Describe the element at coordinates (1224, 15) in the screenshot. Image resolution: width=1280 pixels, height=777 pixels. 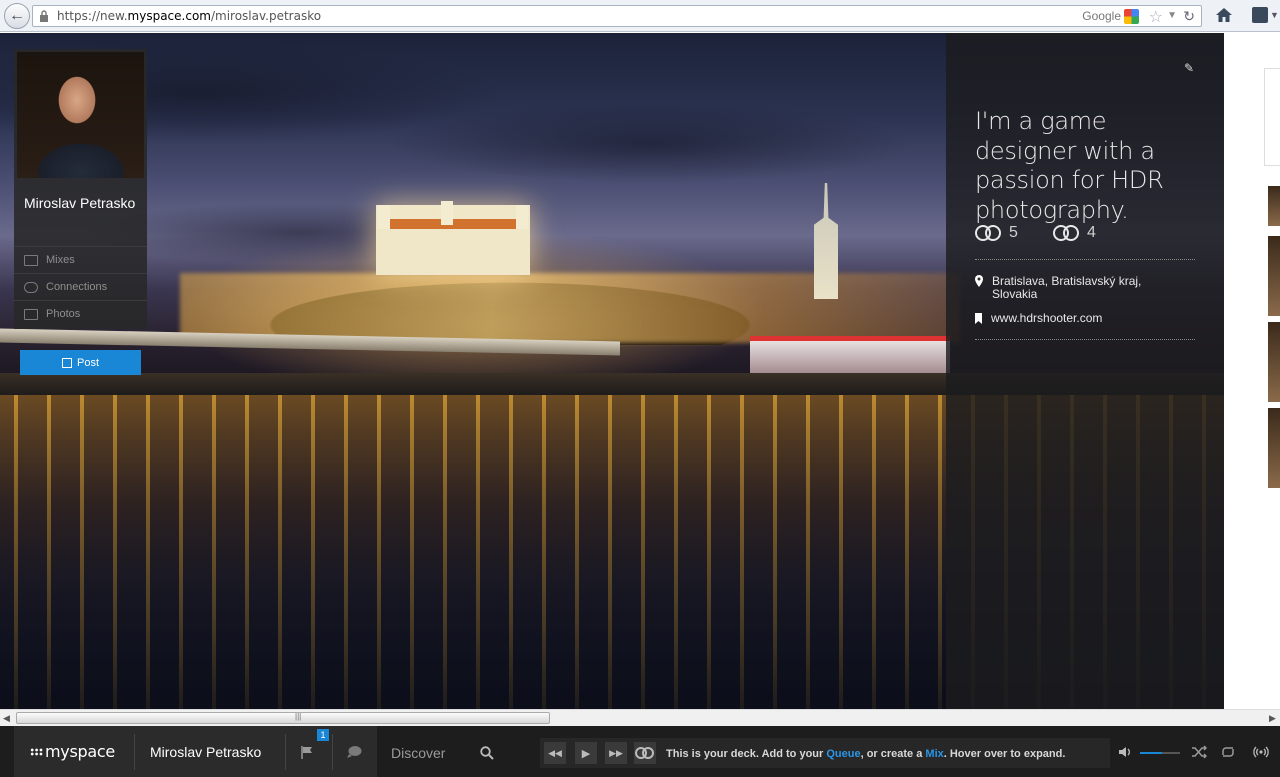
I see `home-icon` at that location.